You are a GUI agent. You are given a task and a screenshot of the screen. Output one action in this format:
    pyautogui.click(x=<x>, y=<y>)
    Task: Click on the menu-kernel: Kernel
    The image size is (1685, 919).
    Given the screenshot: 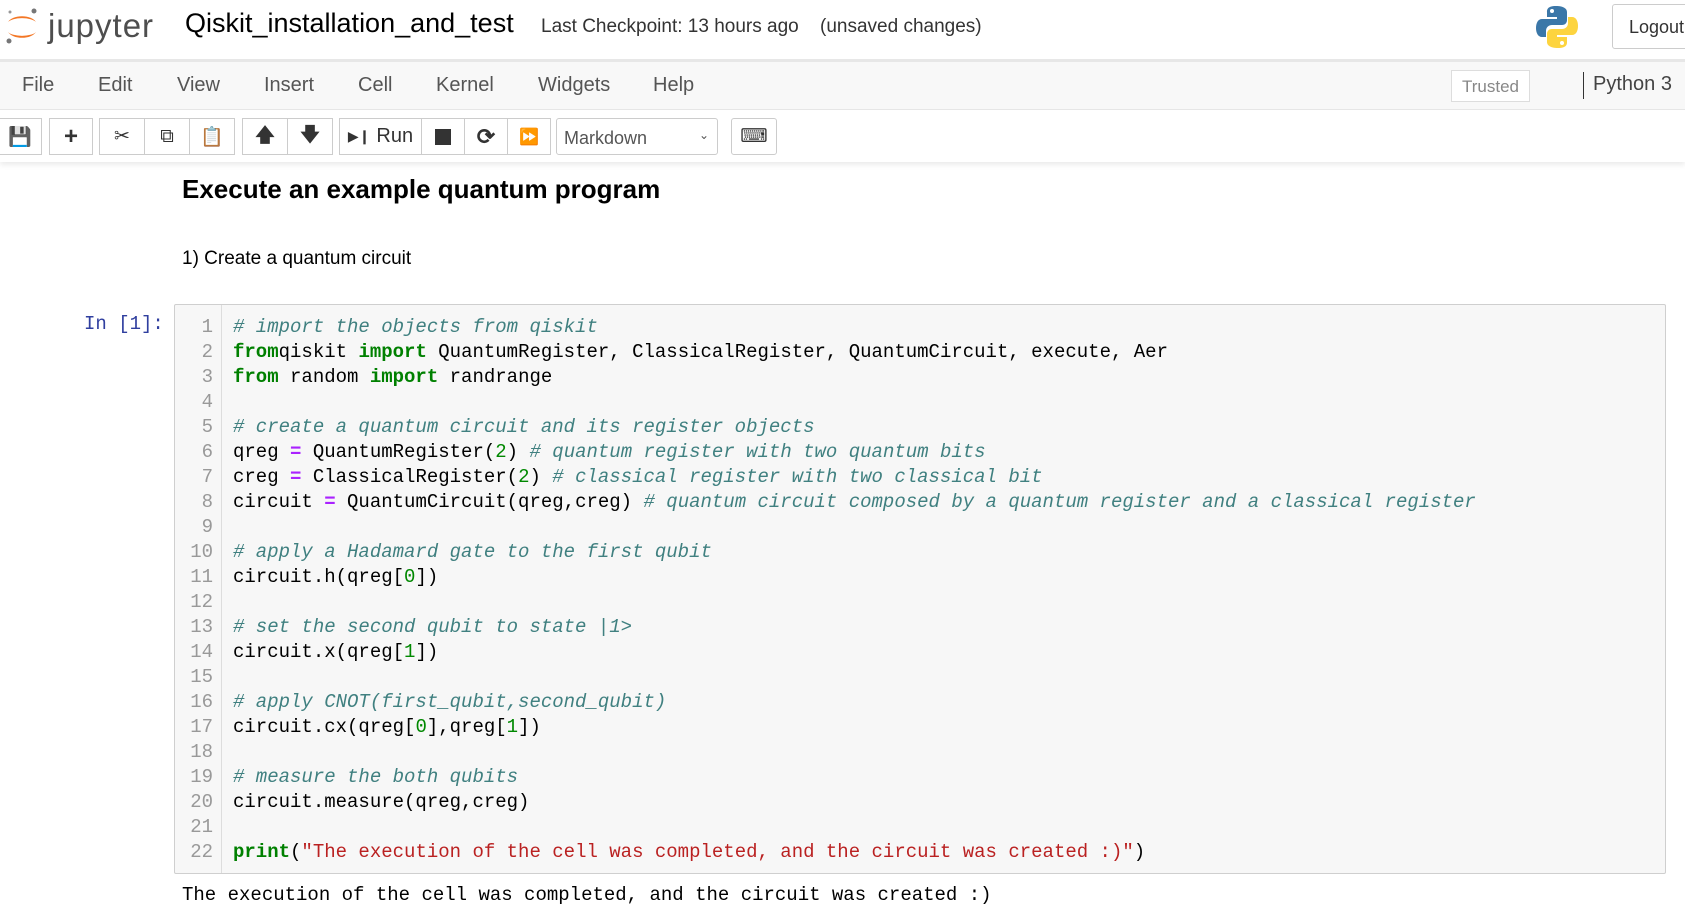 What is the action you would take?
    pyautogui.click(x=465, y=85)
    